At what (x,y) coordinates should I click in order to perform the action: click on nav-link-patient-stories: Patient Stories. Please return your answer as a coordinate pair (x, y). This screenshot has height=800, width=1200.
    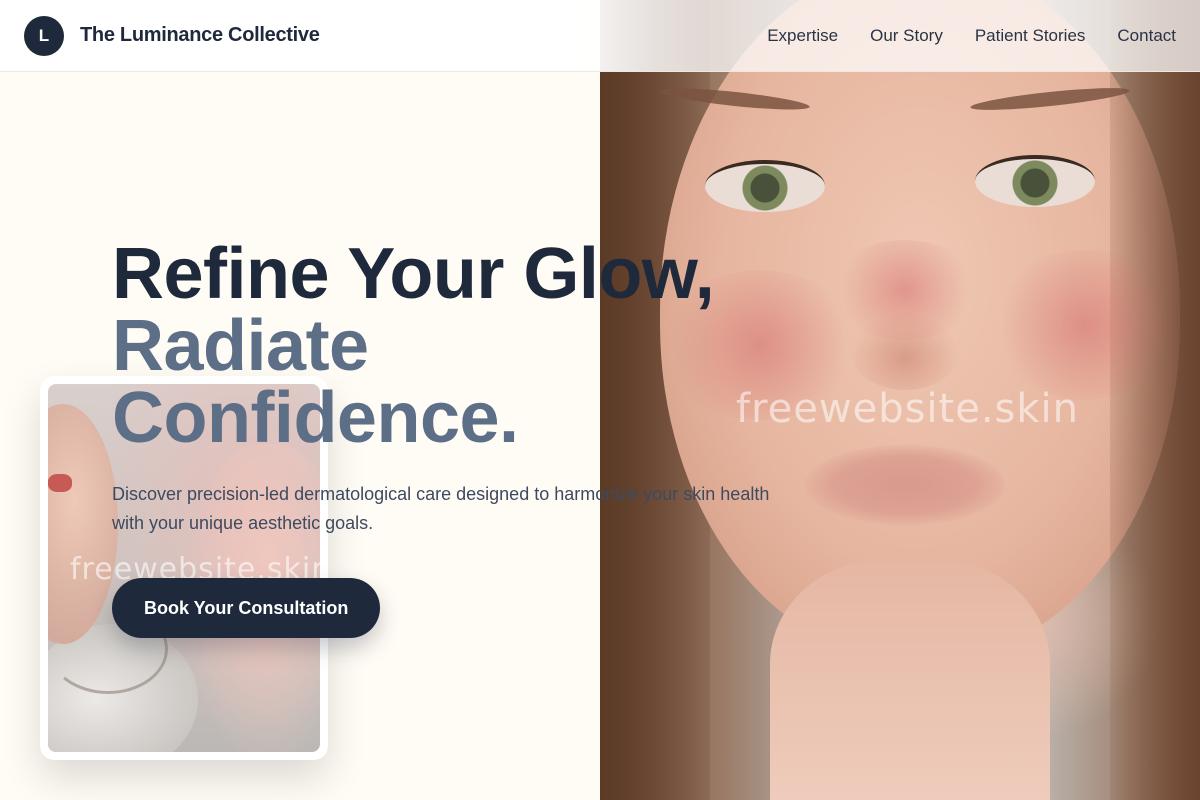
    Looking at the image, I should click on (1030, 36).